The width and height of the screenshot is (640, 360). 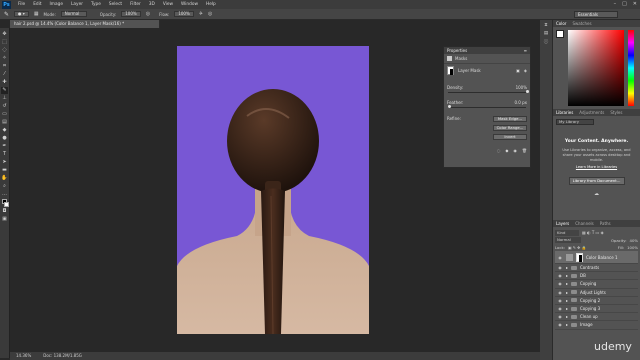 I want to click on menu-image: Image, so click(x=56, y=4).